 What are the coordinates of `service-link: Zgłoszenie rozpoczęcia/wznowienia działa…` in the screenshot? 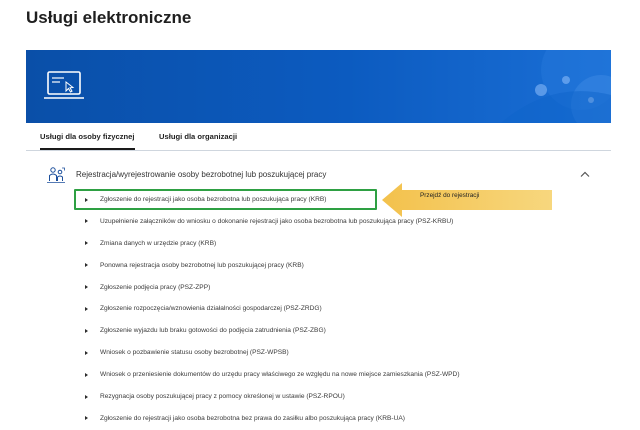 It's located at (211, 308).